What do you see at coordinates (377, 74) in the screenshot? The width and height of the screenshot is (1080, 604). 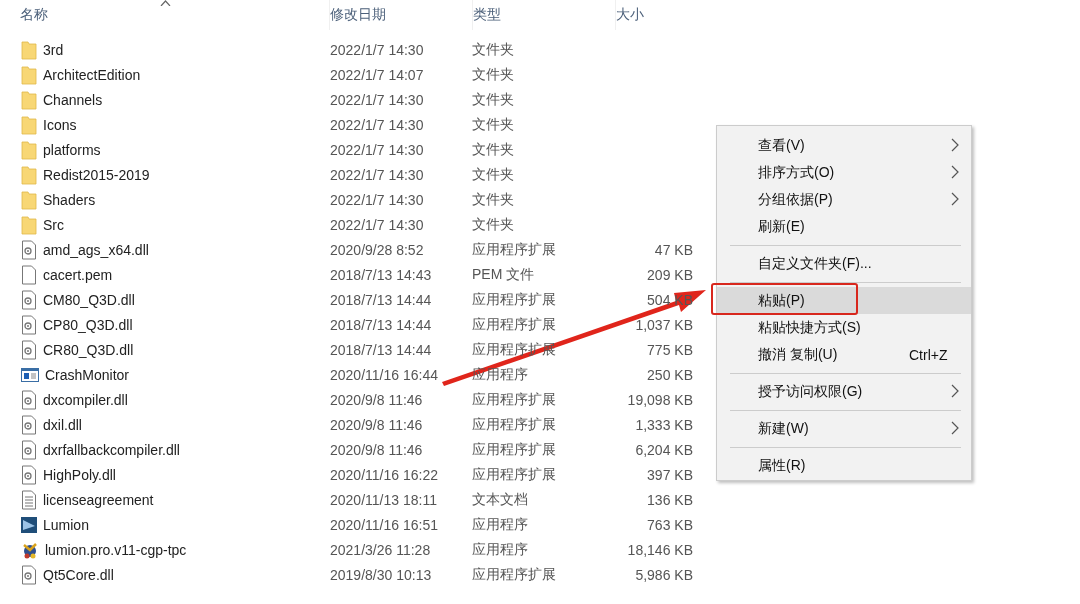 I see `modified-date: 2022/1/7 14:07` at bounding box center [377, 74].